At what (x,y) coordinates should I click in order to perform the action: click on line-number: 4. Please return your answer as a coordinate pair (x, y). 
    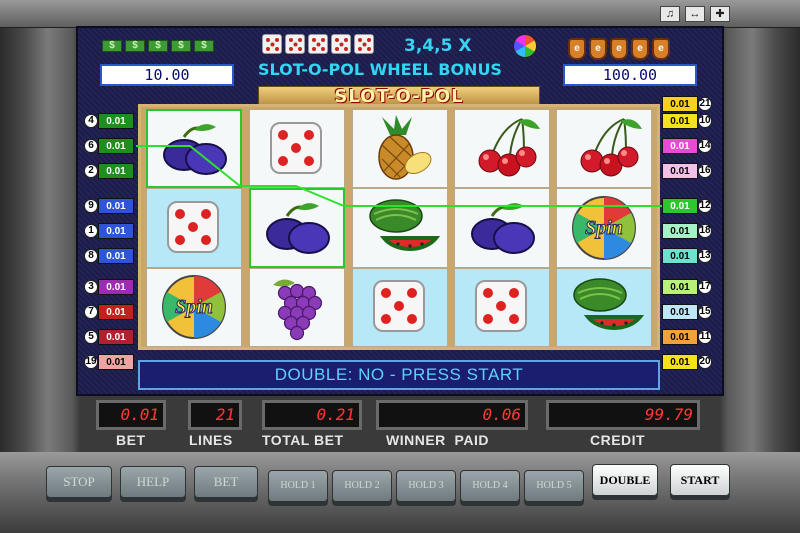
    Looking at the image, I should click on (91, 121).